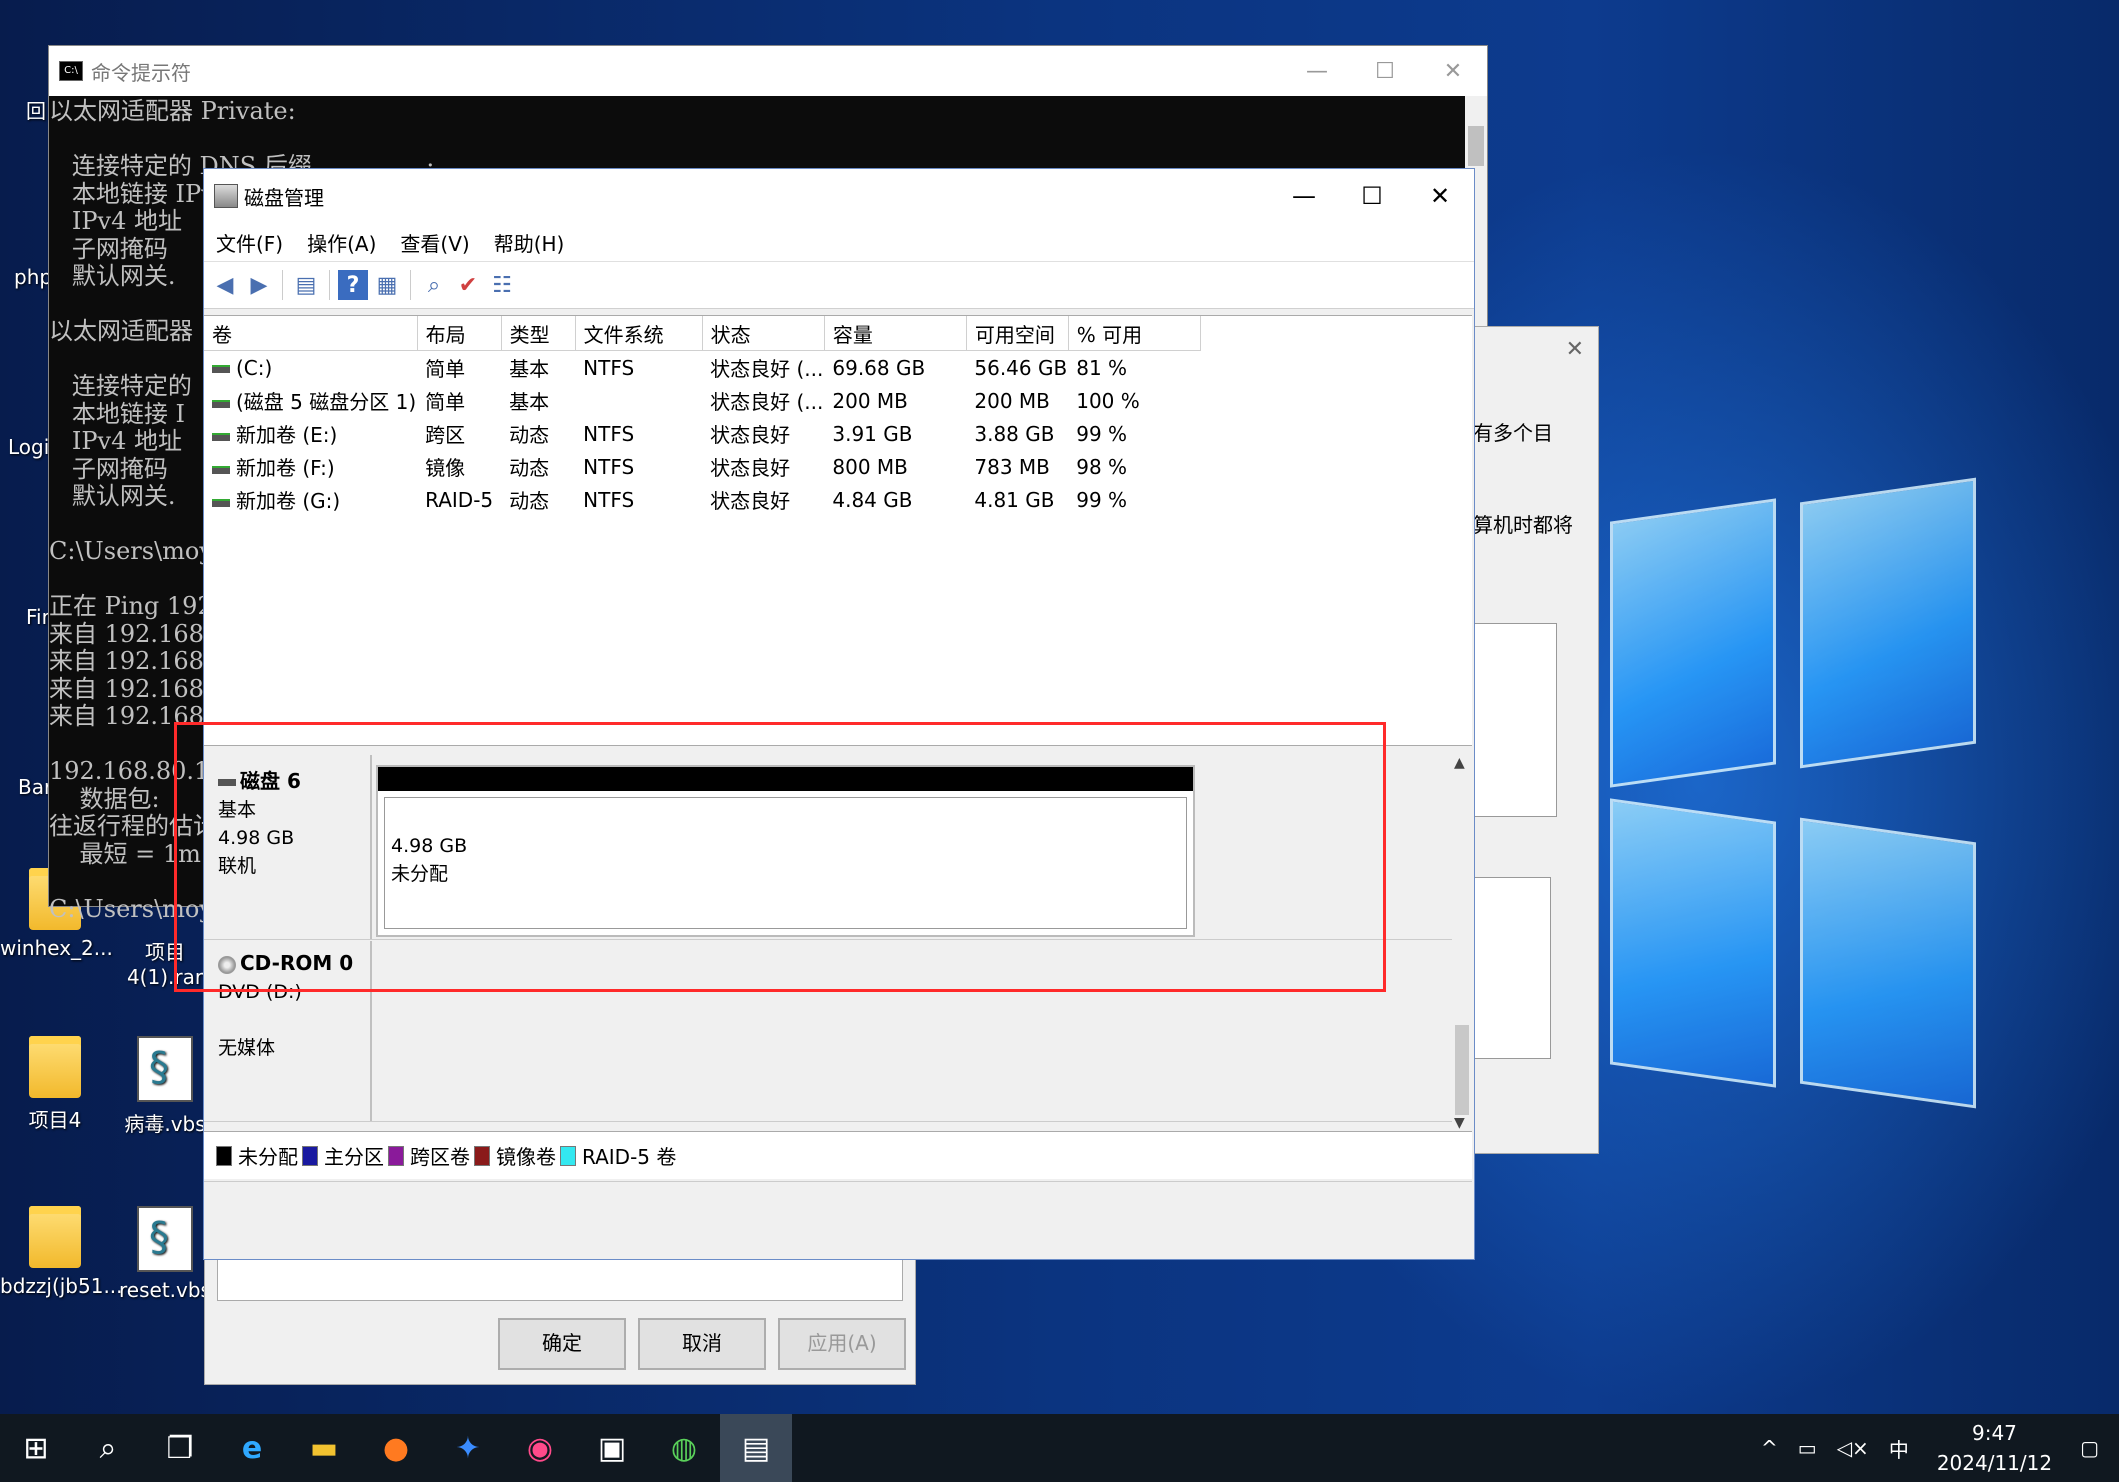 The image size is (2119, 1482). What do you see at coordinates (828, 1031) in the screenshot?
I see `cdrom-row: CD-ROM 0 DVD (D:) 无媒体` at bounding box center [828, 1031].